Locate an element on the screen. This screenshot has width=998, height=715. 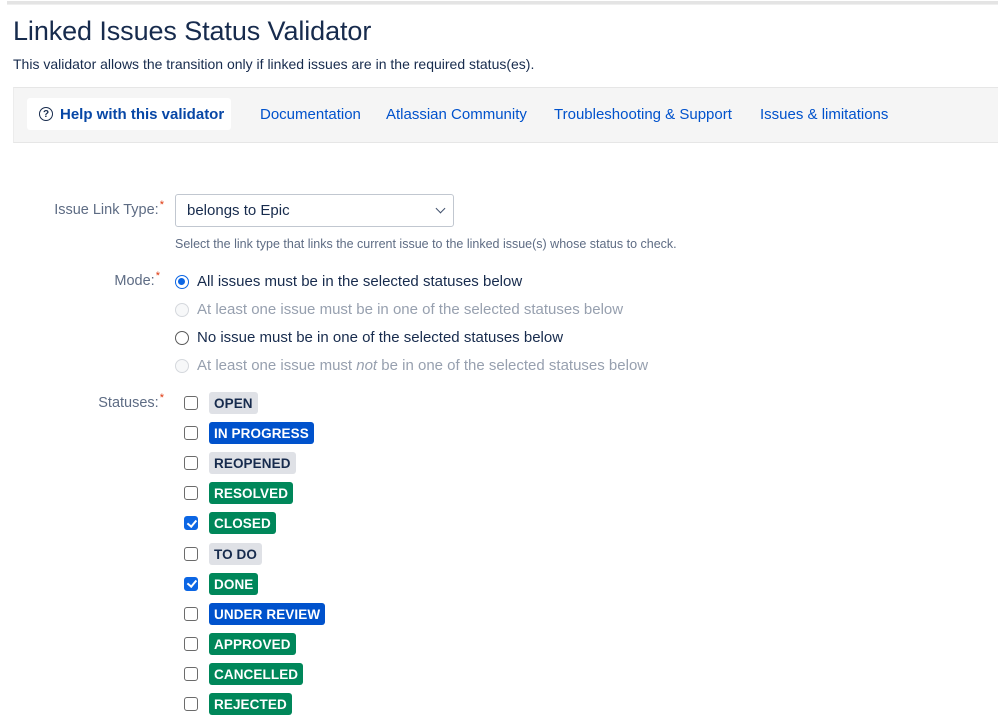
issue-link-type-select: belongs to Epic is located at coordinates (314, 210).